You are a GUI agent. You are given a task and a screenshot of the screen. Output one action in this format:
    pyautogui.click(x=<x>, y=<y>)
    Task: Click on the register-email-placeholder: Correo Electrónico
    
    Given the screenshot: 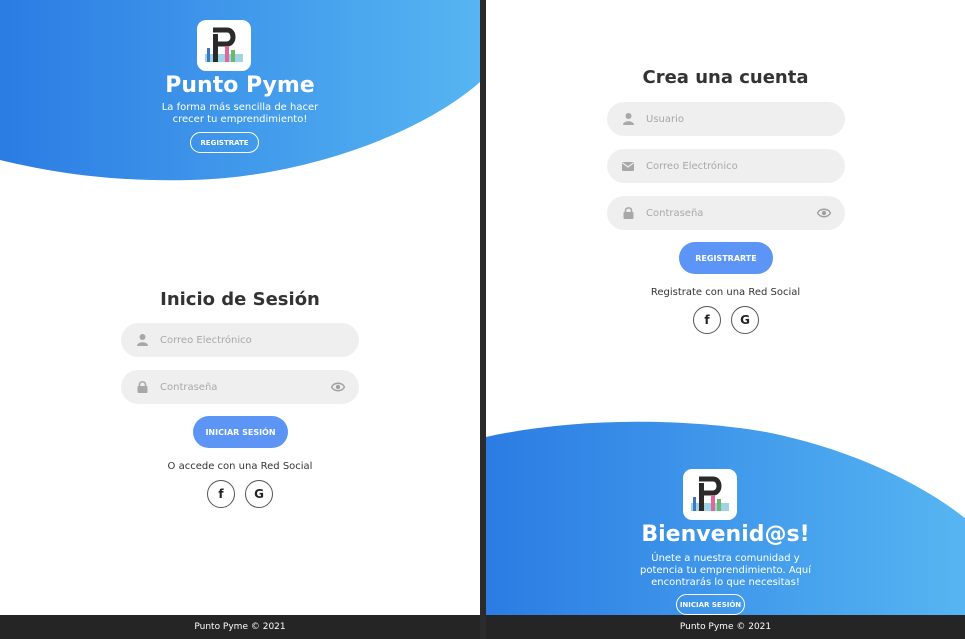 What is the action you would take?
    pyautogui.click(x=692, y=166)
    